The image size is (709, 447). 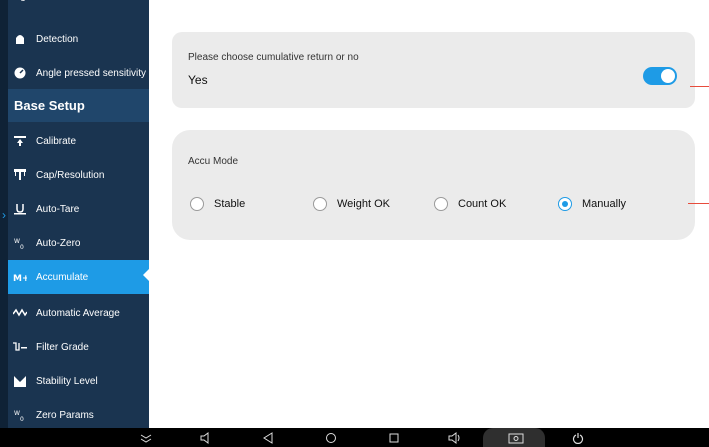 I want to click on sidebar-item-label: Auto-Tare, so click(x=58, y=209).